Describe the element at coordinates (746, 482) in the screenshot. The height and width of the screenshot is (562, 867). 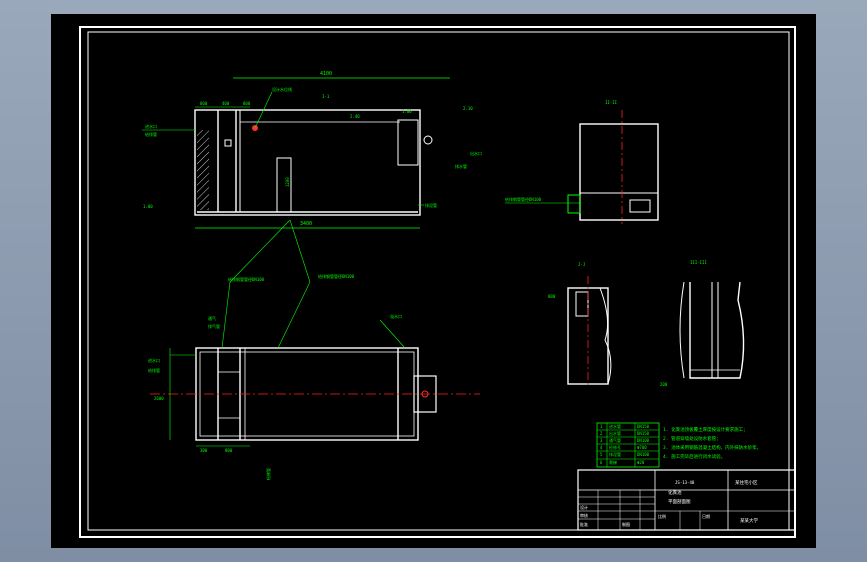
I see `tb-project: 某住宅小区` at that location.